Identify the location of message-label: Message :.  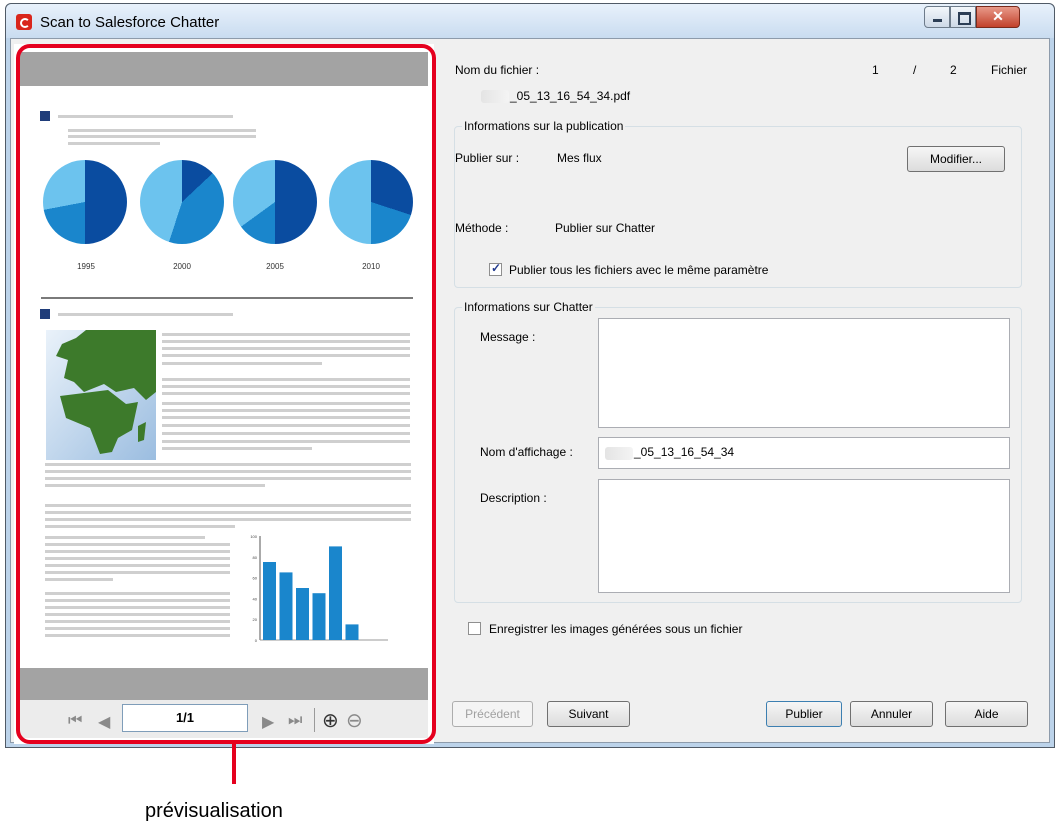
(508, 337).